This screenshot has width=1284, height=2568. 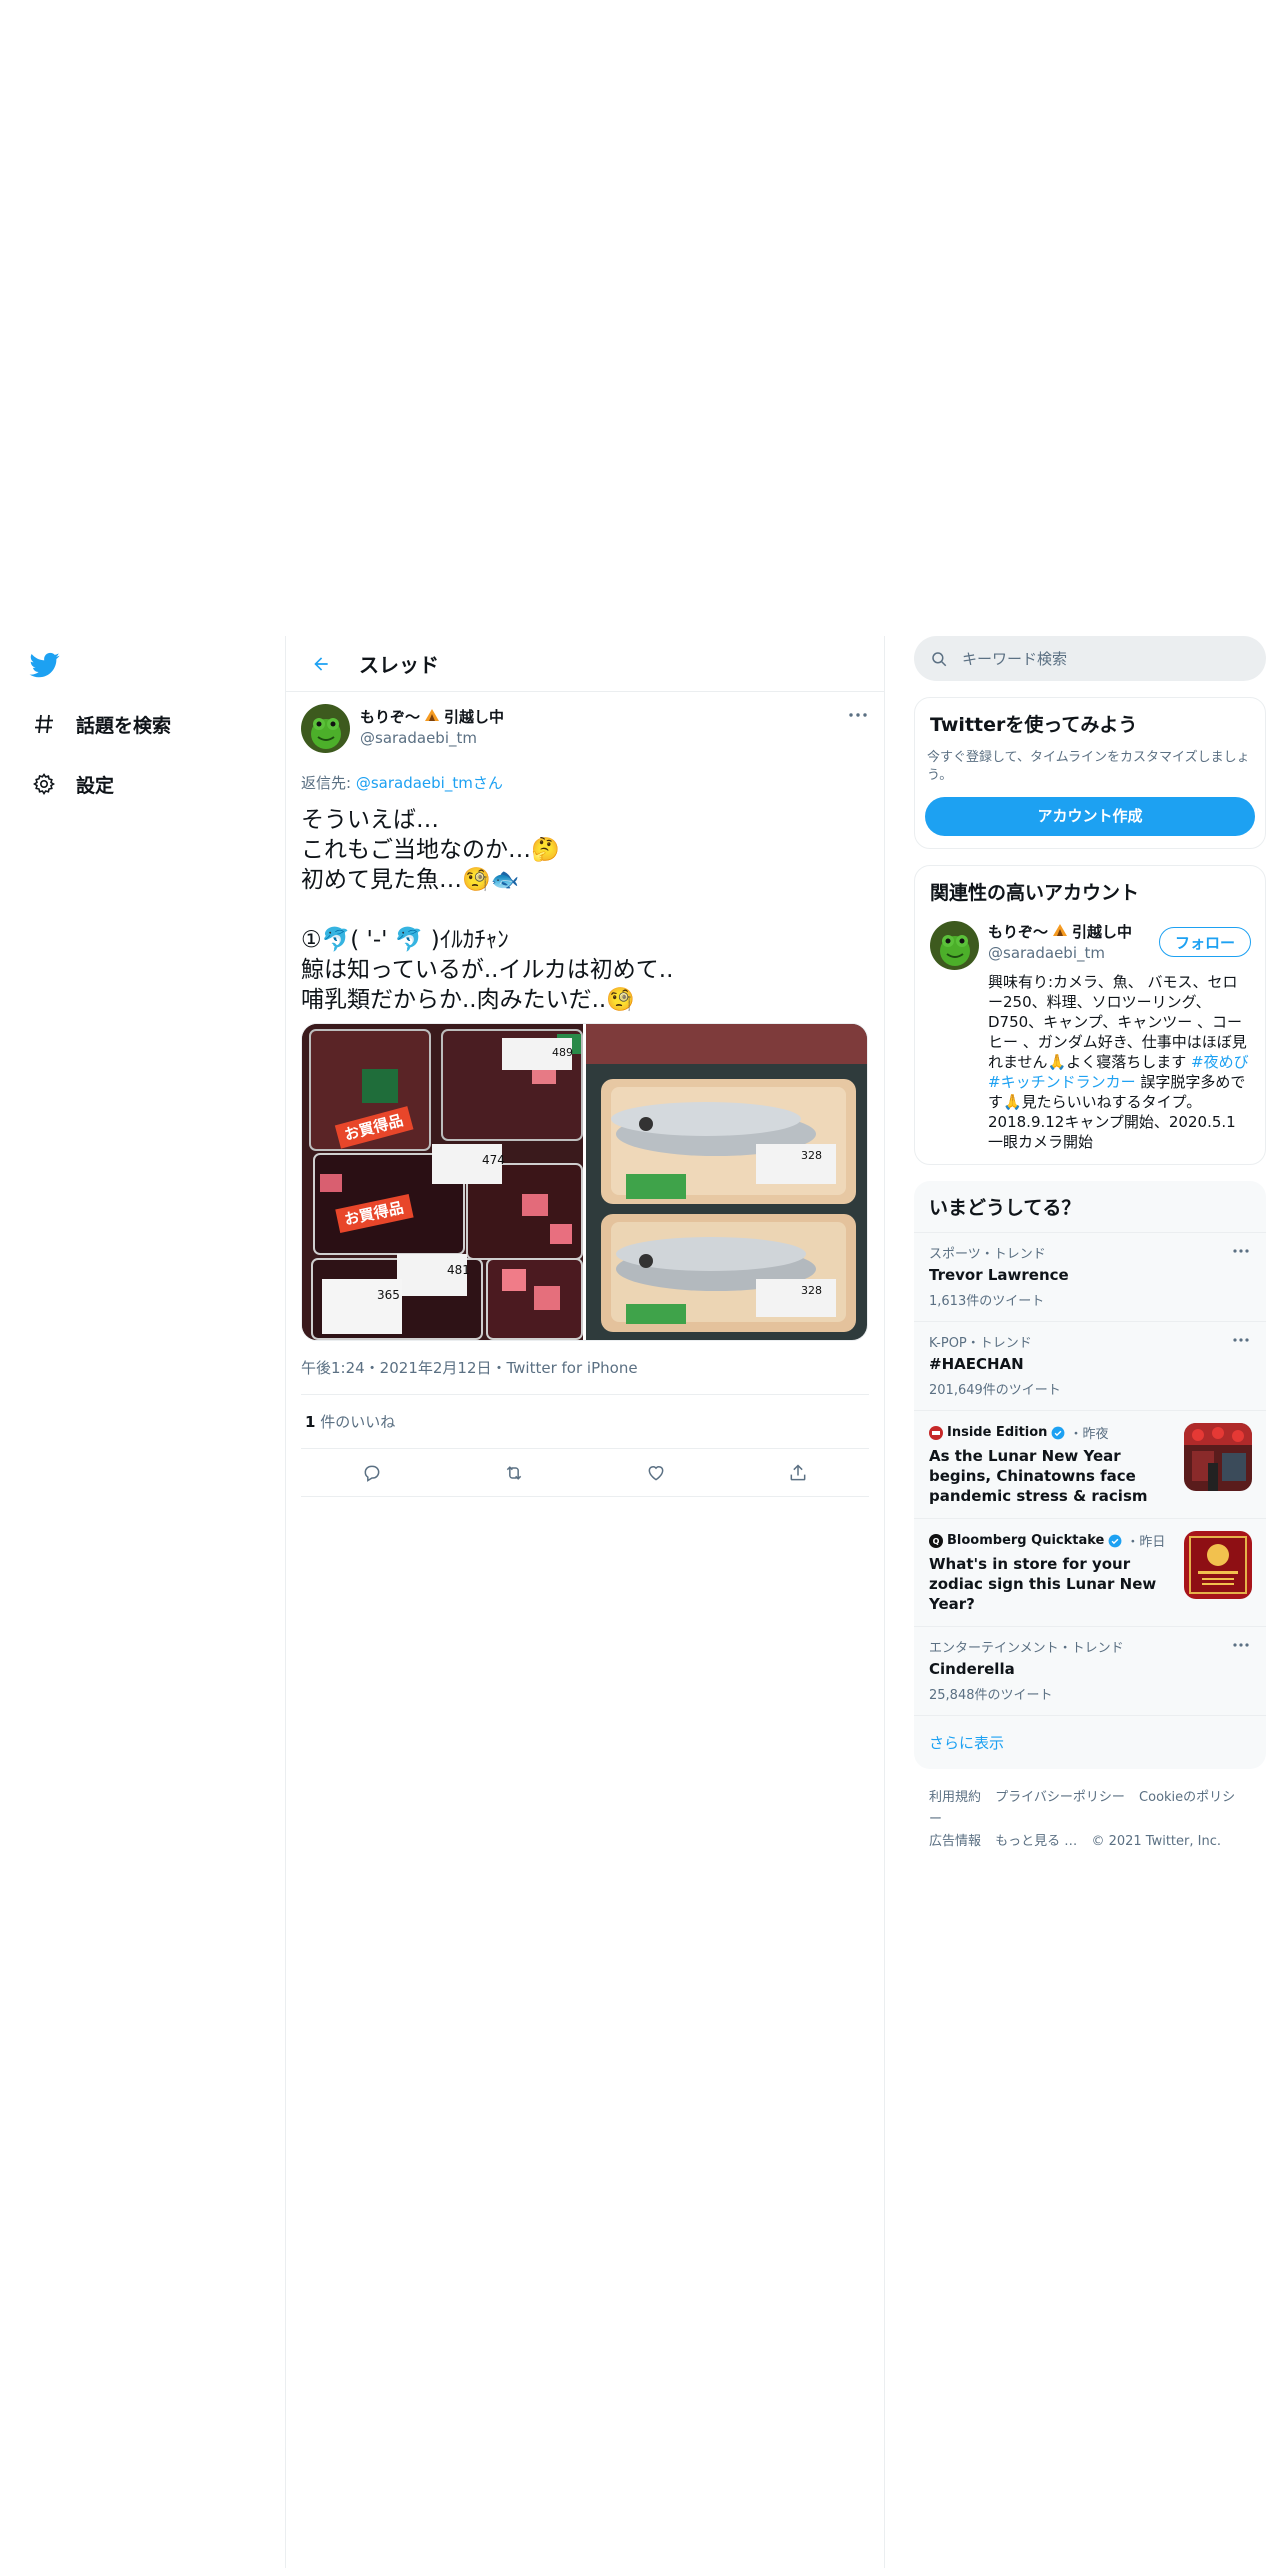 I want to click on bloomberg-logo-icon: Q, so click(x=936, y=1540).